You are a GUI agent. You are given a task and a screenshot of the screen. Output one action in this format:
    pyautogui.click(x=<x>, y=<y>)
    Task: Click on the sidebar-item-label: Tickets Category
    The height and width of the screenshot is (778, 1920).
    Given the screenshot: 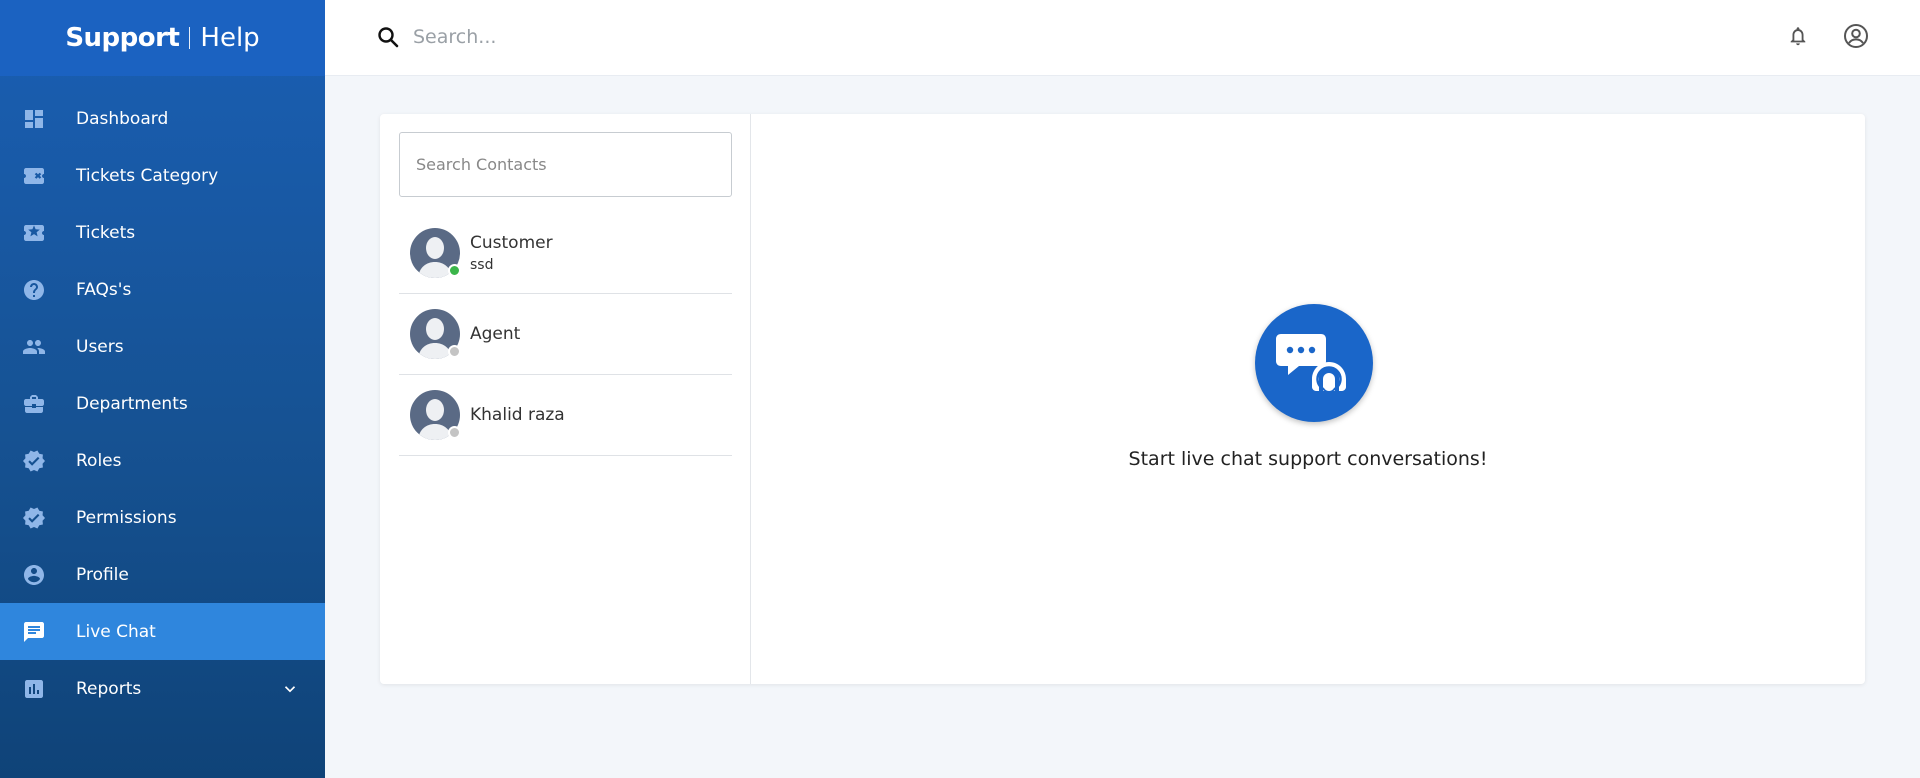 What is the action you would take?
    pyautogui.click(x=147, y=175)
    